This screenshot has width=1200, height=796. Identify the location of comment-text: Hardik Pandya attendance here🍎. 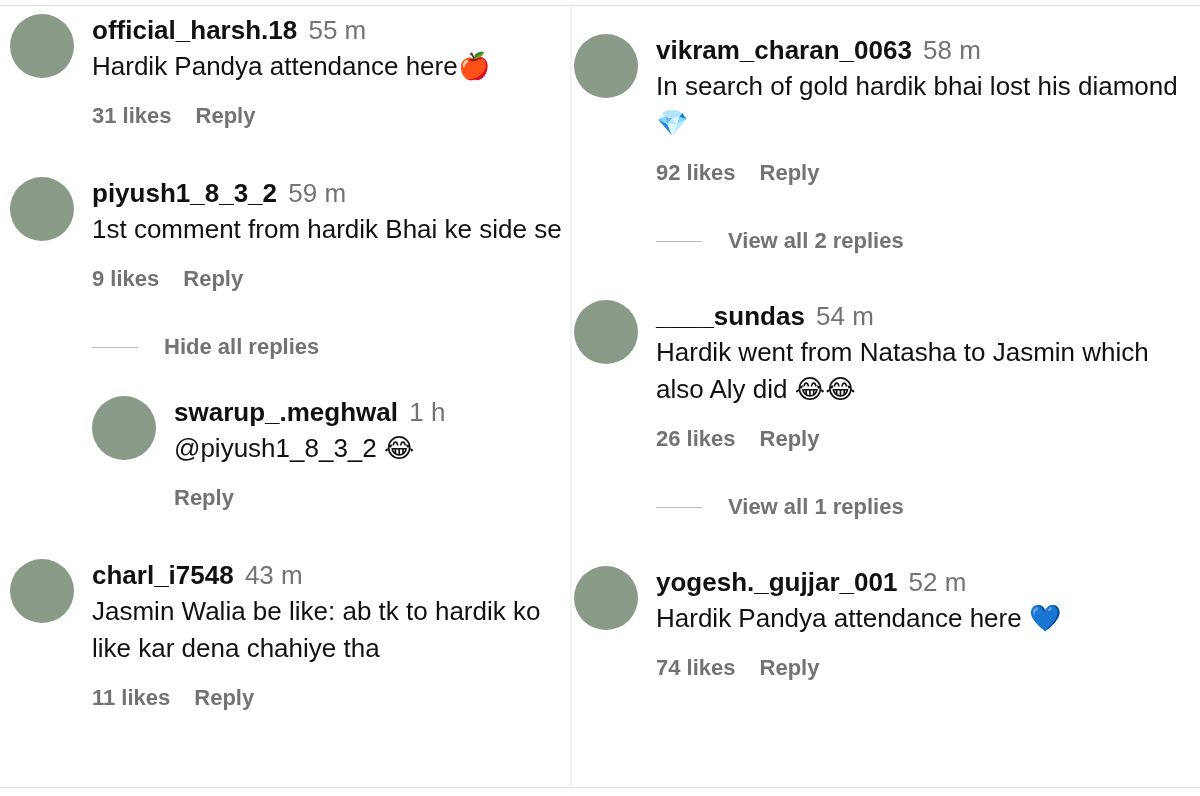
(291, 66).